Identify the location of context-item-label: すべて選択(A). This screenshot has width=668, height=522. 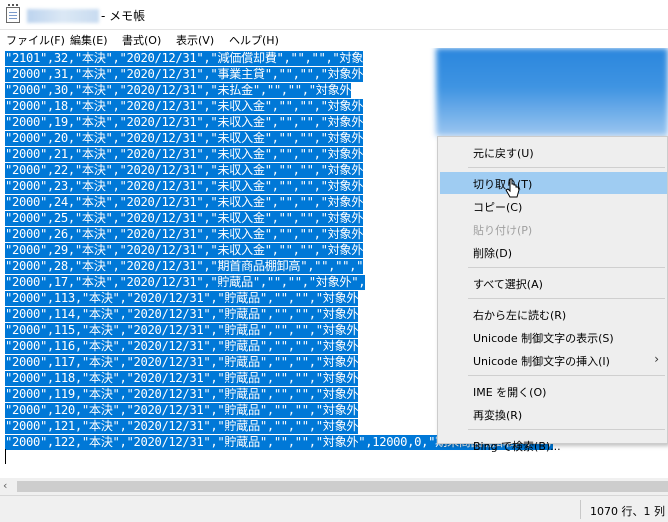
(508, 284).